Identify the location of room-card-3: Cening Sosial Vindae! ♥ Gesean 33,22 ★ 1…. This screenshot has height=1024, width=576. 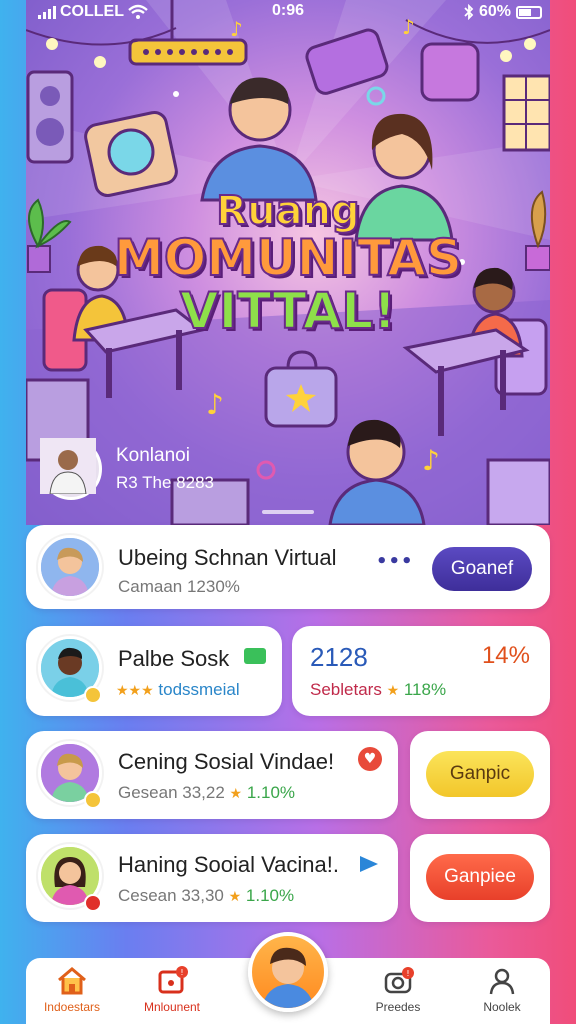
(212, 775).